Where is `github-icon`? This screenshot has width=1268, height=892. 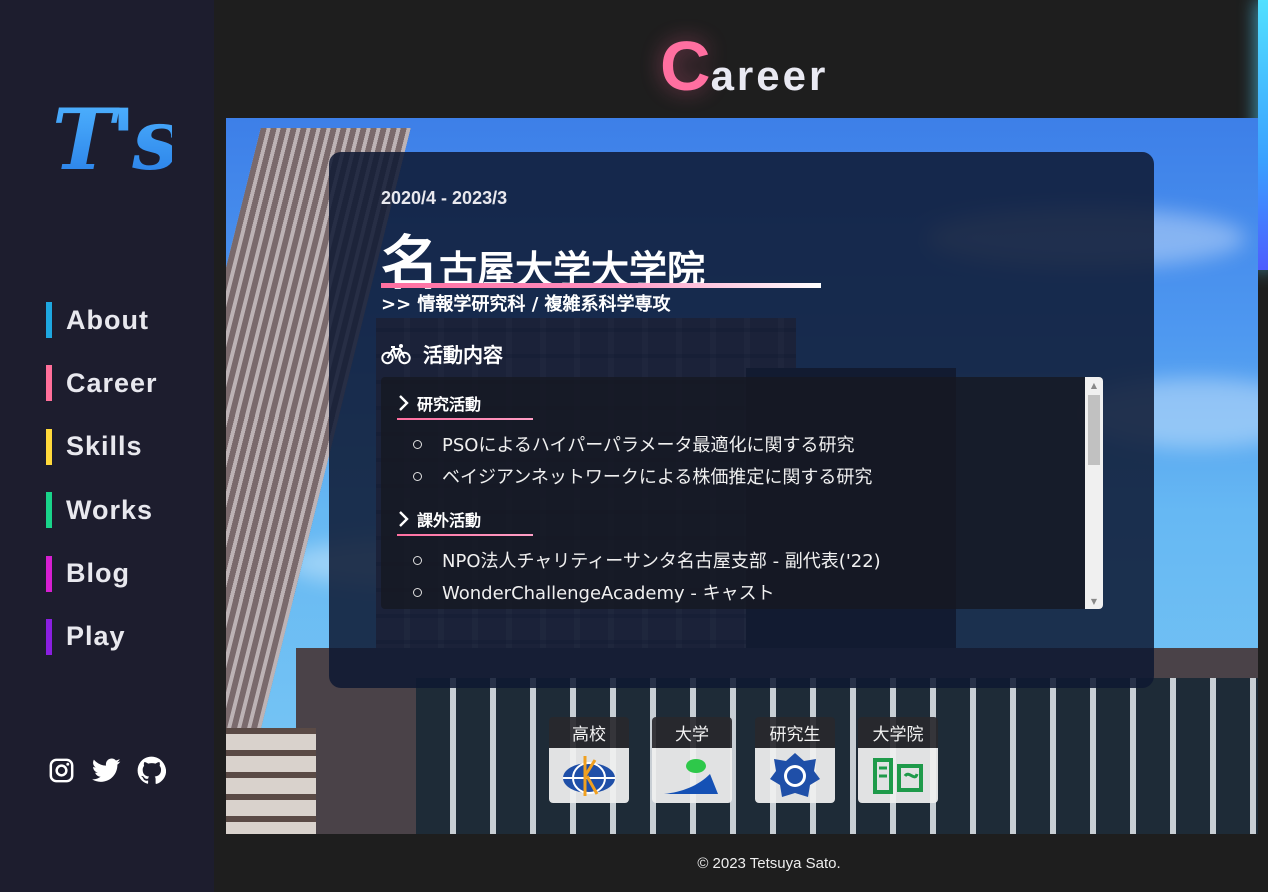 github-icon is located at coordinates (151, 770).